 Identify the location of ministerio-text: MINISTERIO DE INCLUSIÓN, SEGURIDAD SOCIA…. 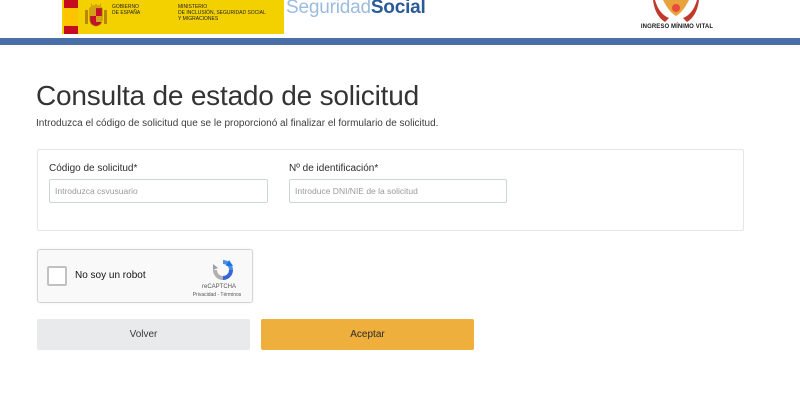
(222, 13).